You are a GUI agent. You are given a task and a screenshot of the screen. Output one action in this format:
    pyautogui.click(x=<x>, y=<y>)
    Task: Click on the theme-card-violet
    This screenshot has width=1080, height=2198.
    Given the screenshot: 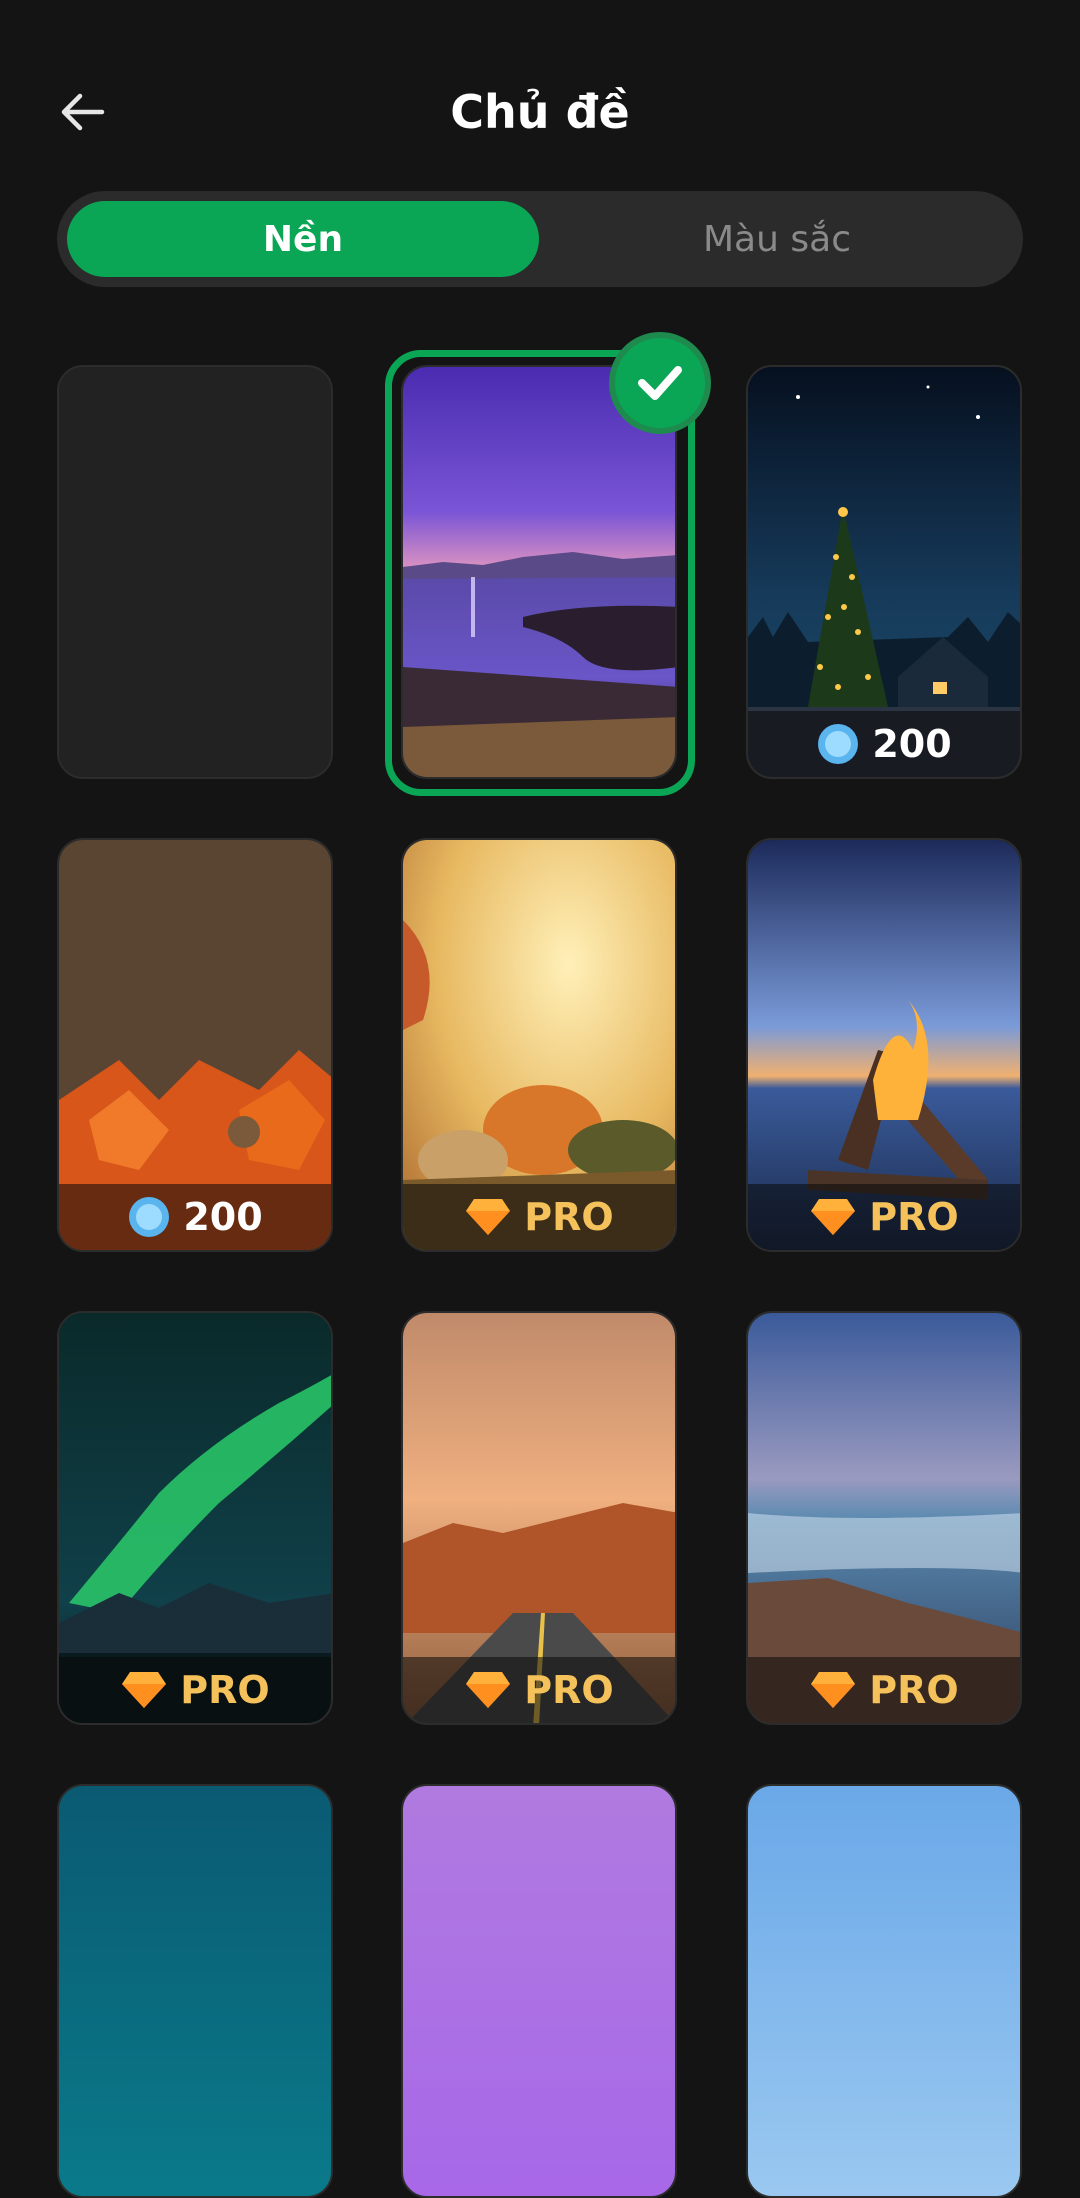 What is the action you would take?
    pyautogui.click(x=539, y=1991)
    